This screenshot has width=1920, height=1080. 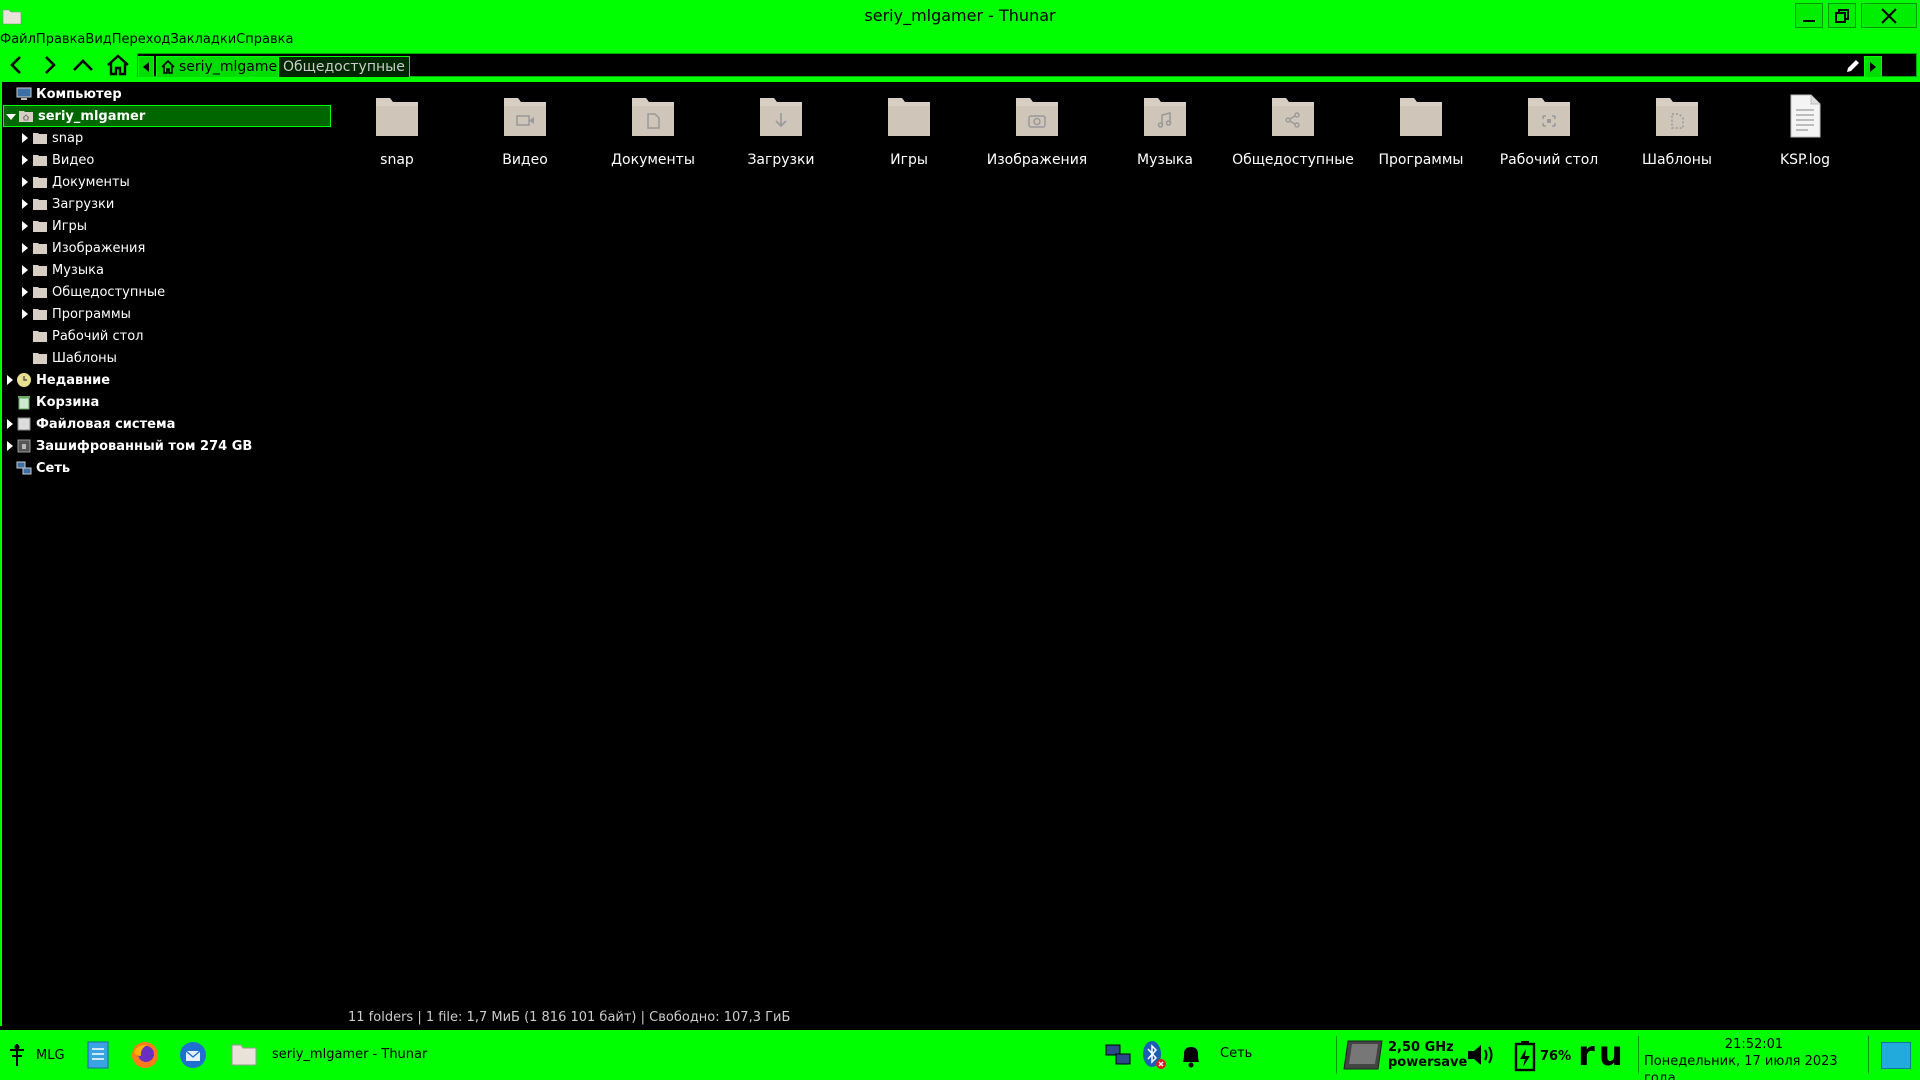 What do you see at coordinates (166, 138) in the screenshot?
I see `sidebar-item-snap: snap` at bounding box center [166, 138].